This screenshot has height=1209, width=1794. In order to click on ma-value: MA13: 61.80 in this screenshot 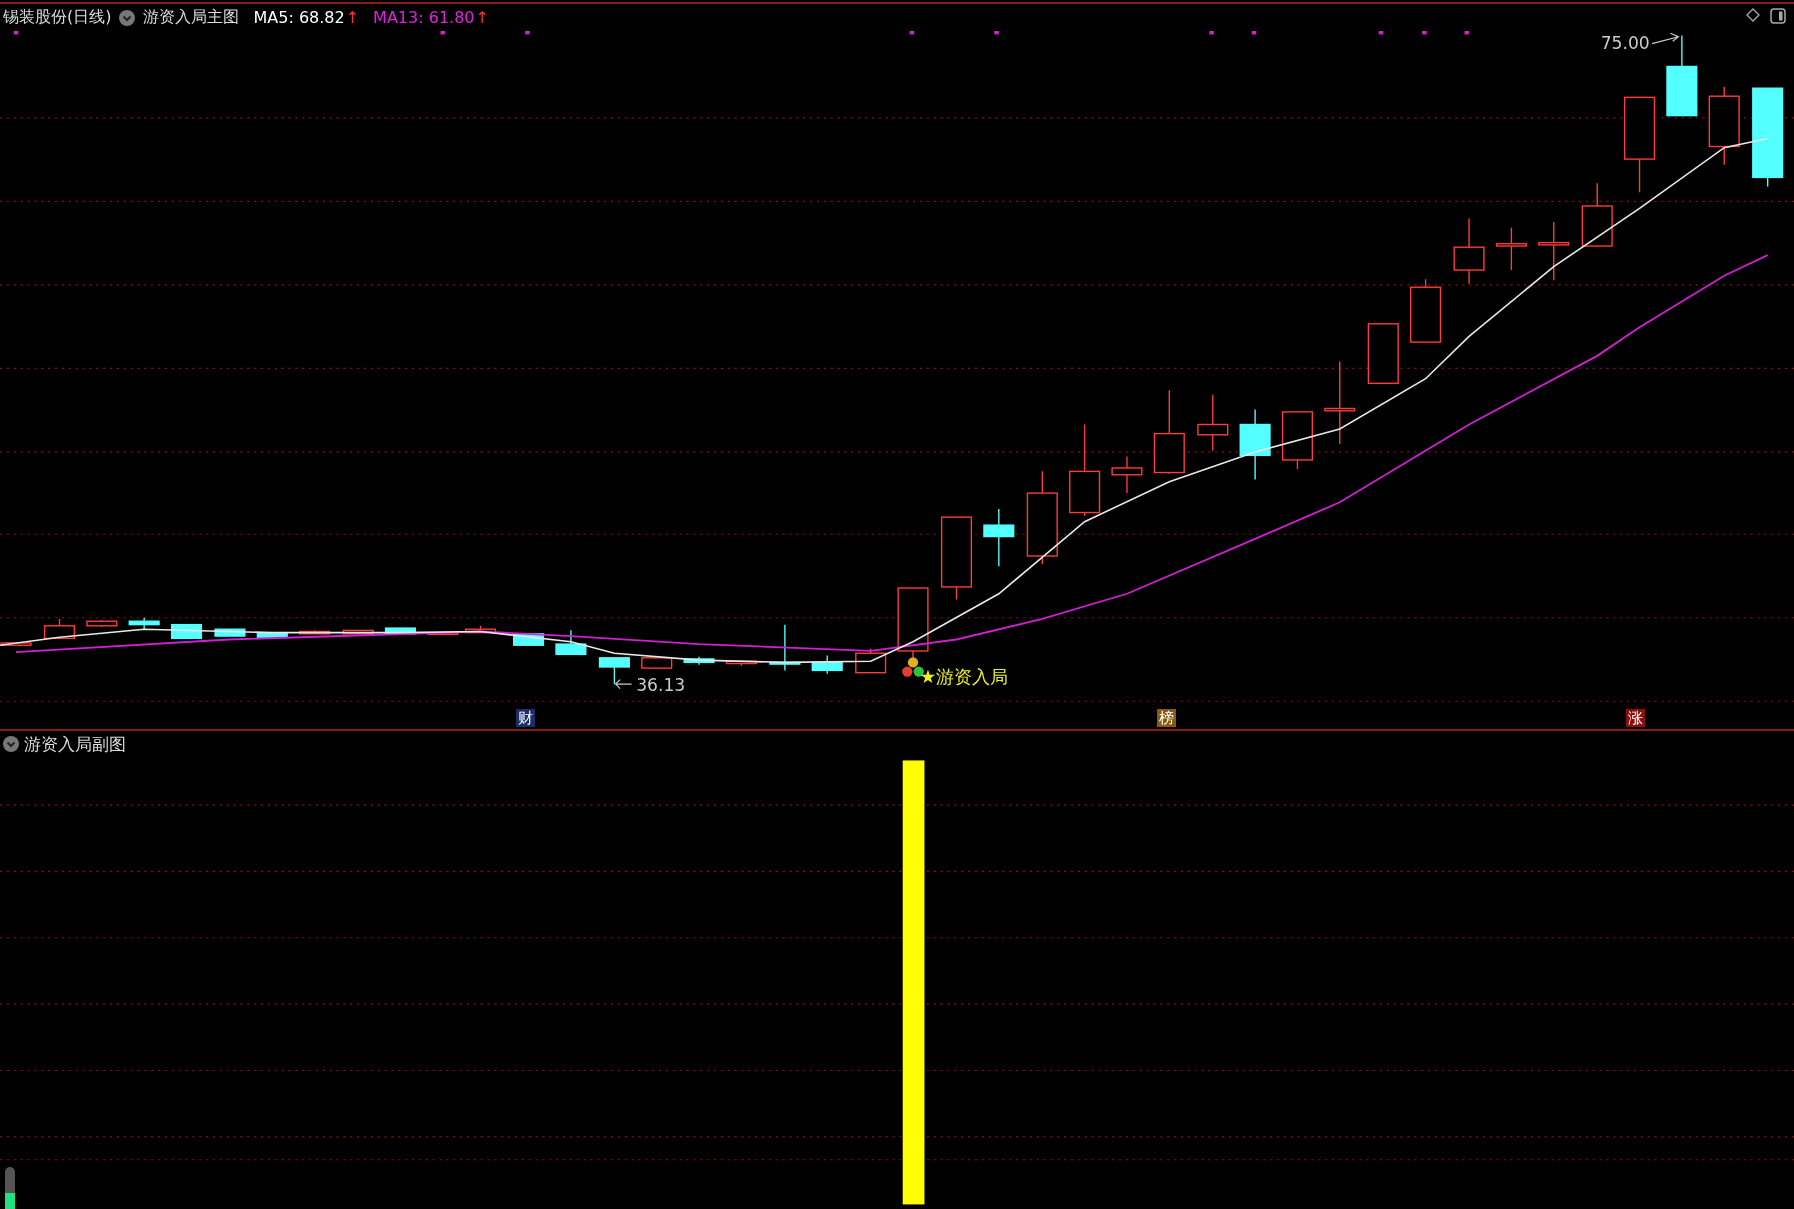, I will do `click(424, 17)`.